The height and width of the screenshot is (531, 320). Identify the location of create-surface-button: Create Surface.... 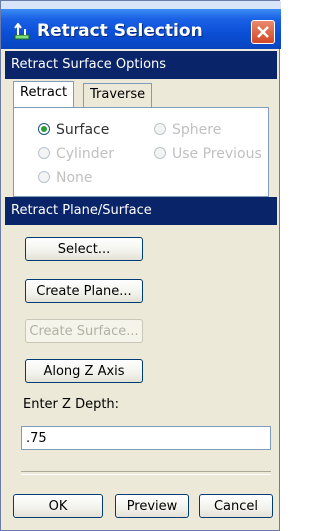
(84, 331).